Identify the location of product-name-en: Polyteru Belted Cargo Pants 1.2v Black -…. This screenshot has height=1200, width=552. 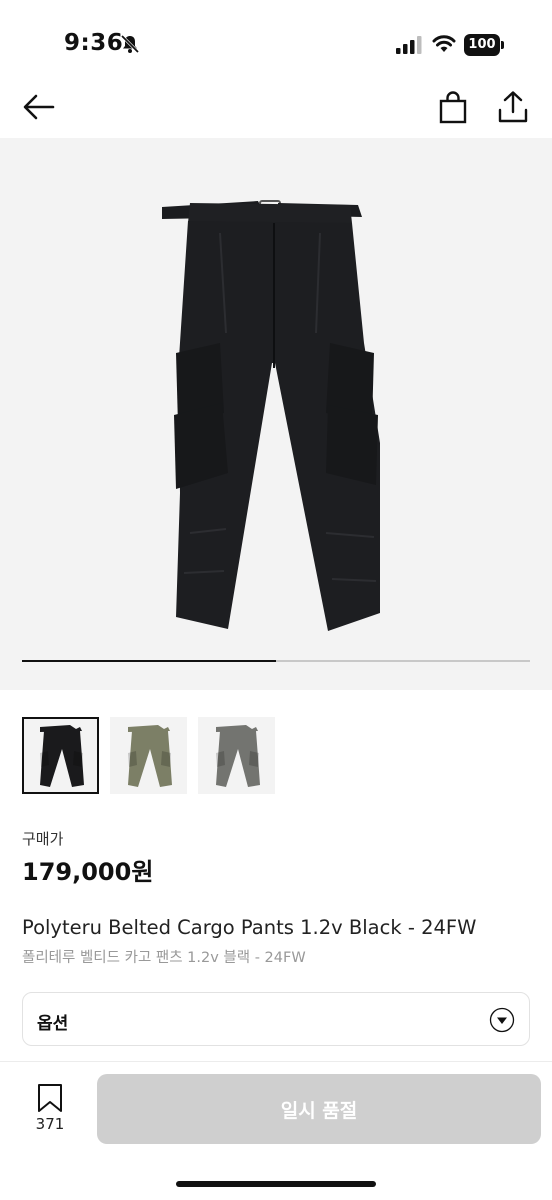
(249, 927).